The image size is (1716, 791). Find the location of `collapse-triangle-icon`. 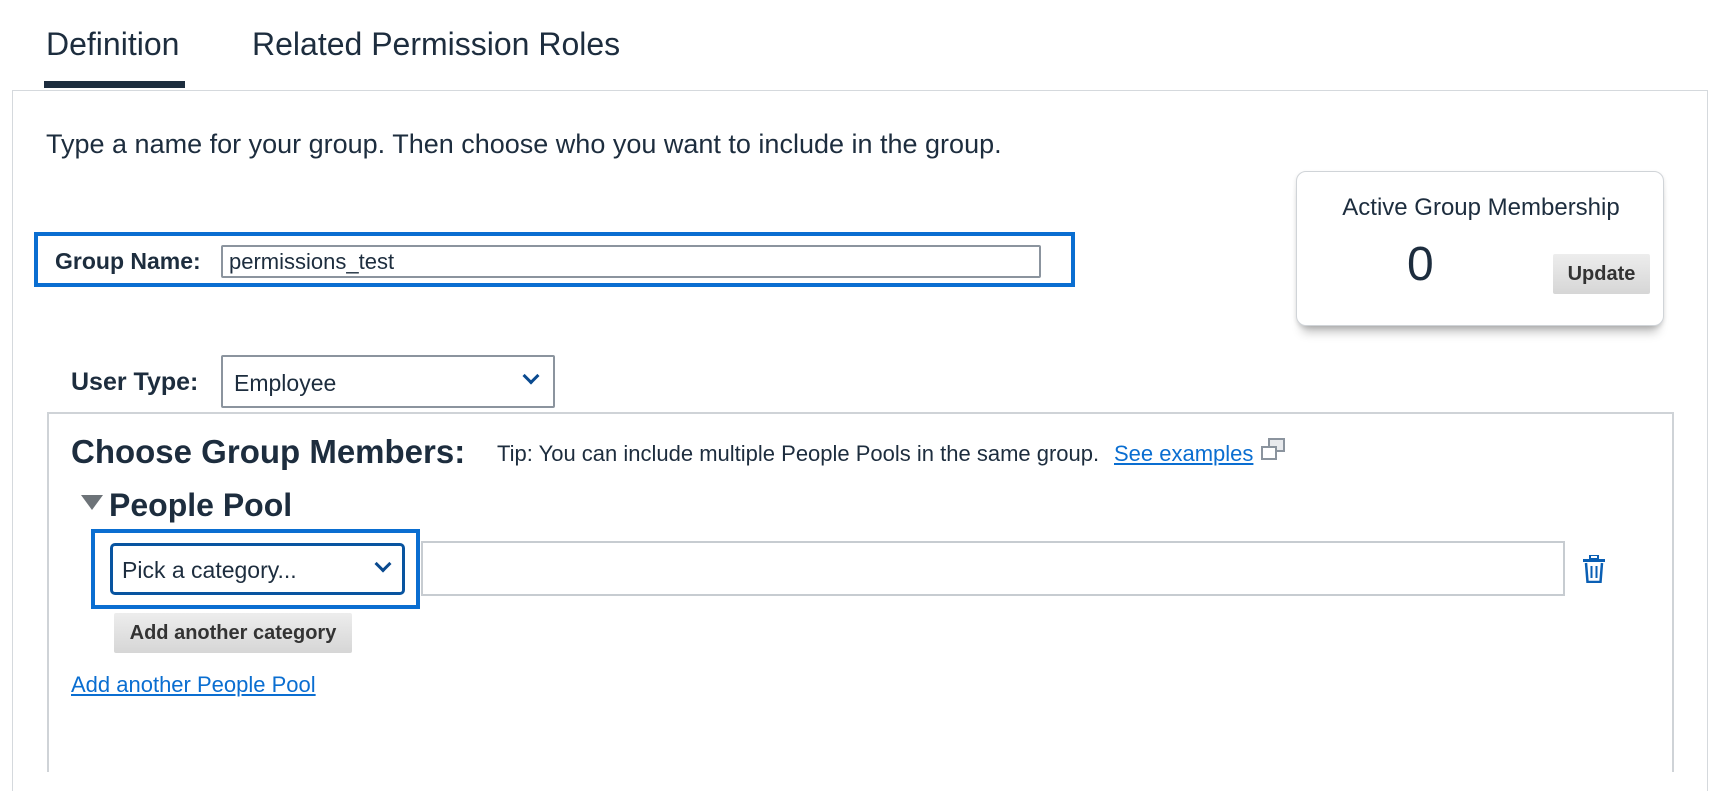

collapse-triangle-icon is located at coordinates (92, 502).